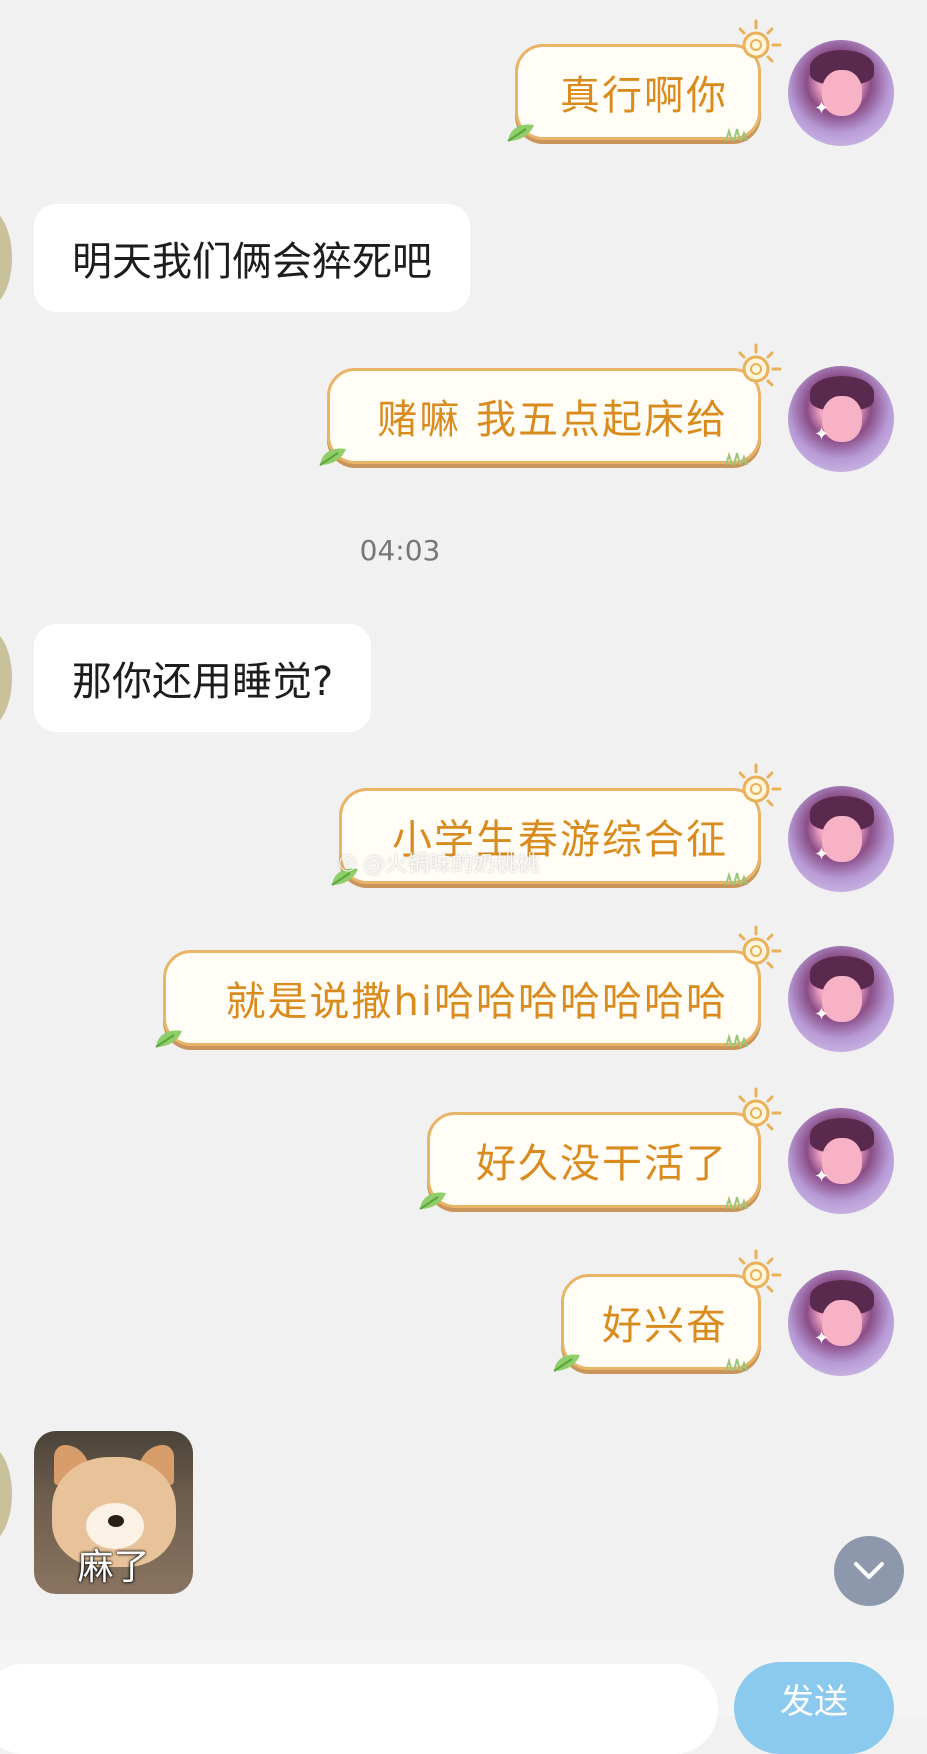 The width and height of the screenshot is (927, 1754). I want to click on own-message-bubble: 就是说撒hi哈哈哈哈哈哈哈, so click(468, 986).